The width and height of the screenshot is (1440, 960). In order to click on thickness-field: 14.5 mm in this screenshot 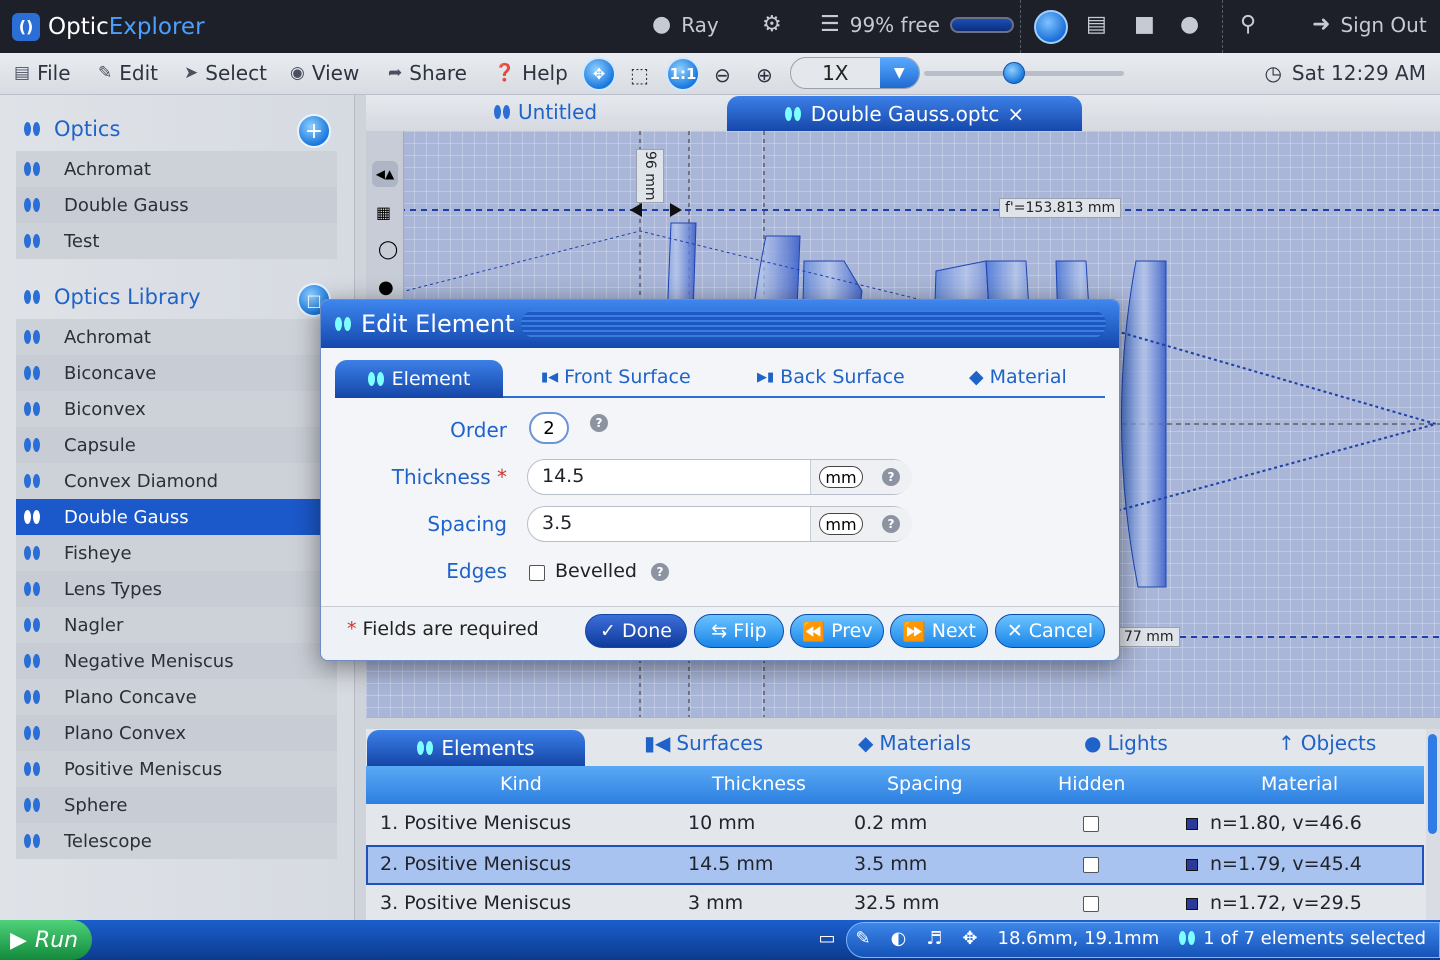, I will do `click(719, 477)`.